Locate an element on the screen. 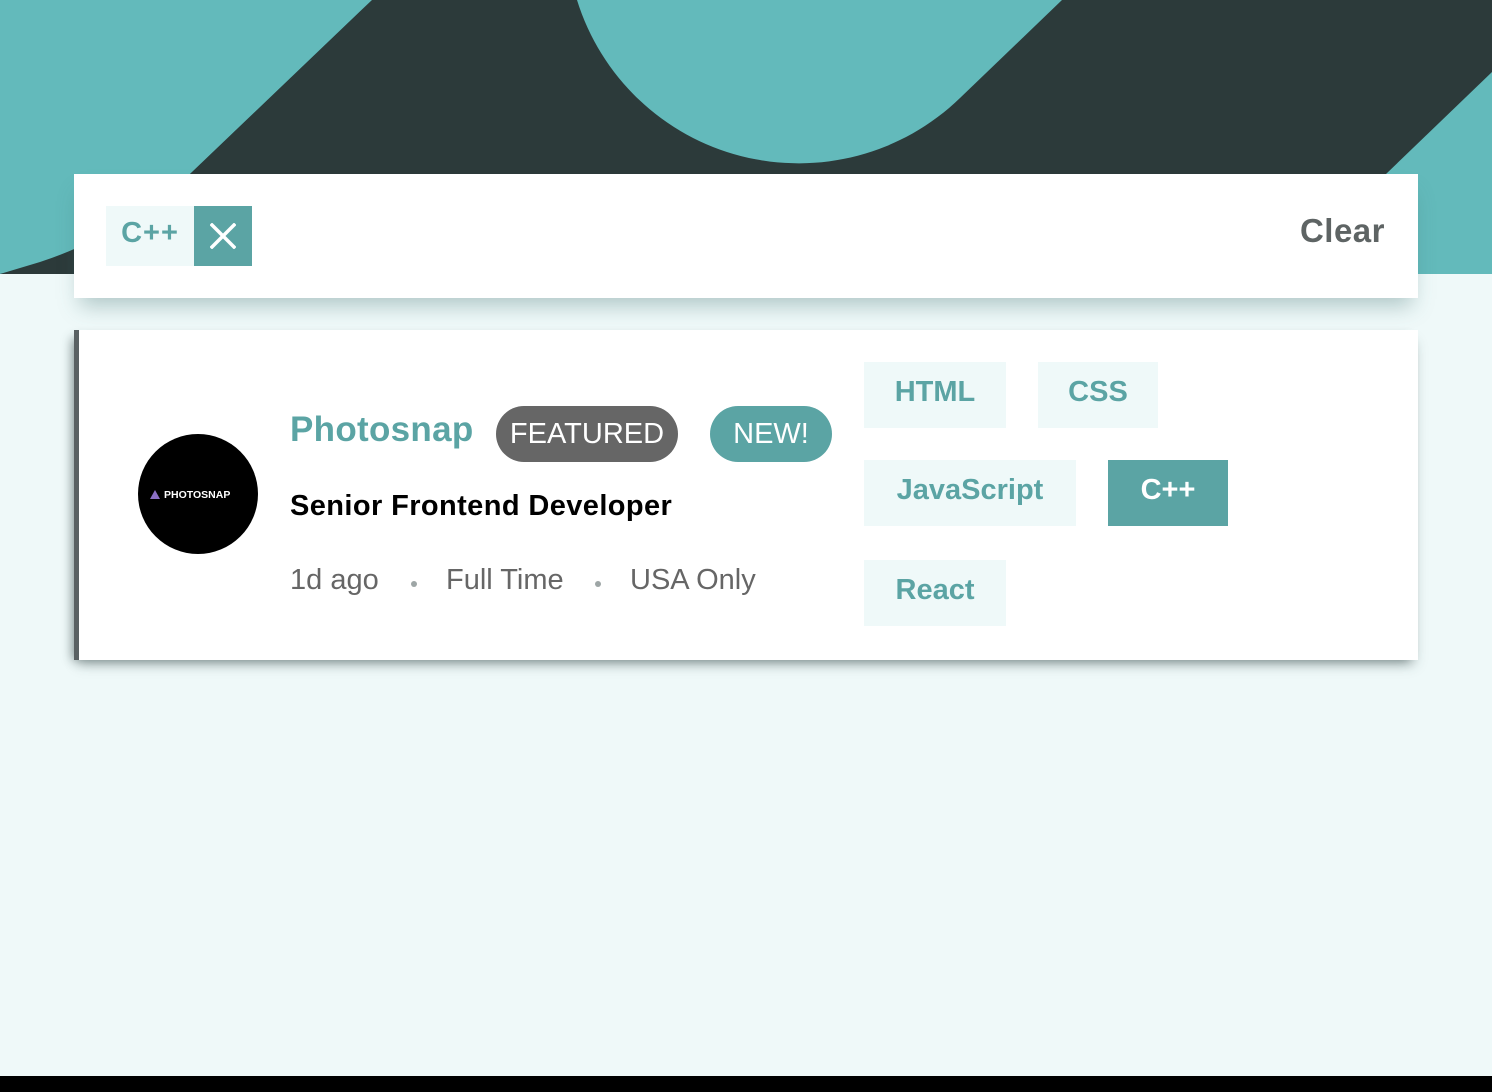 The image size is (1492, 1092). filter-bar: C++ Clear is located at coordinates (746, 236).